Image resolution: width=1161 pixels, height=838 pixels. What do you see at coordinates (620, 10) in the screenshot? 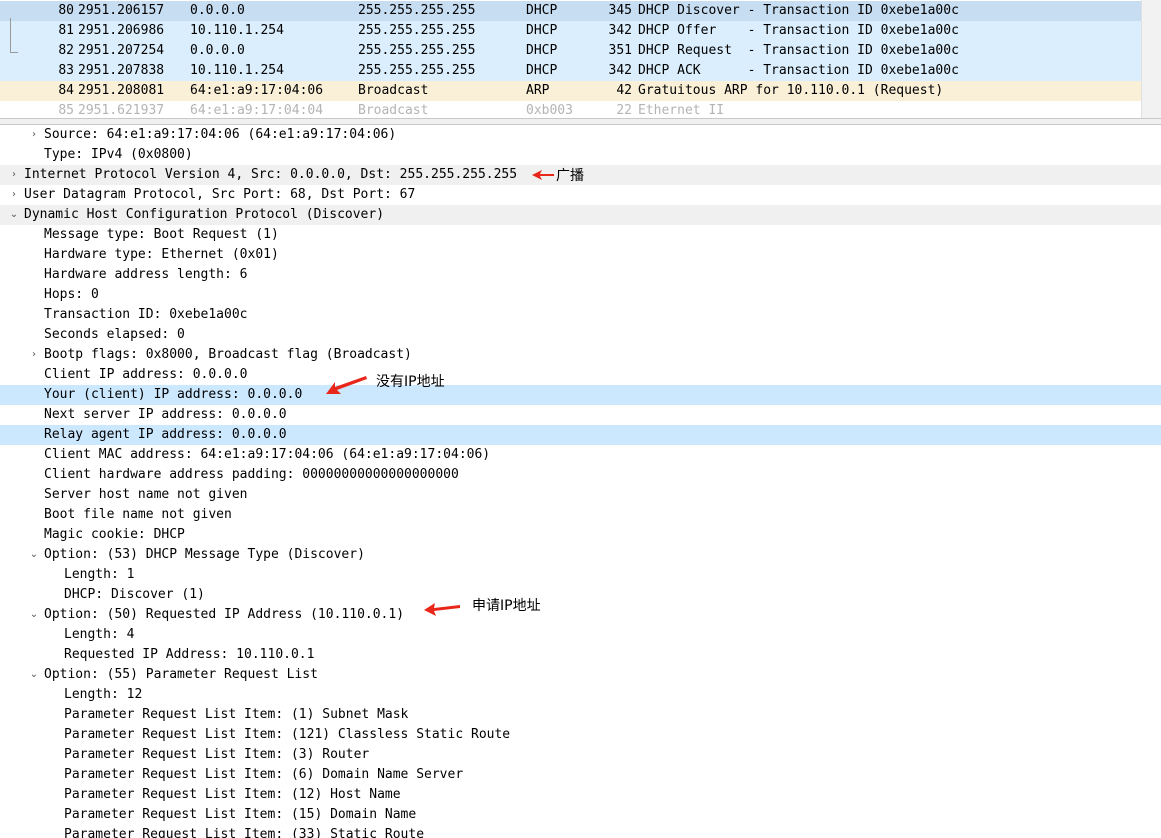
I see `packet-cell-len: 345` at bounding box center [620, 10].